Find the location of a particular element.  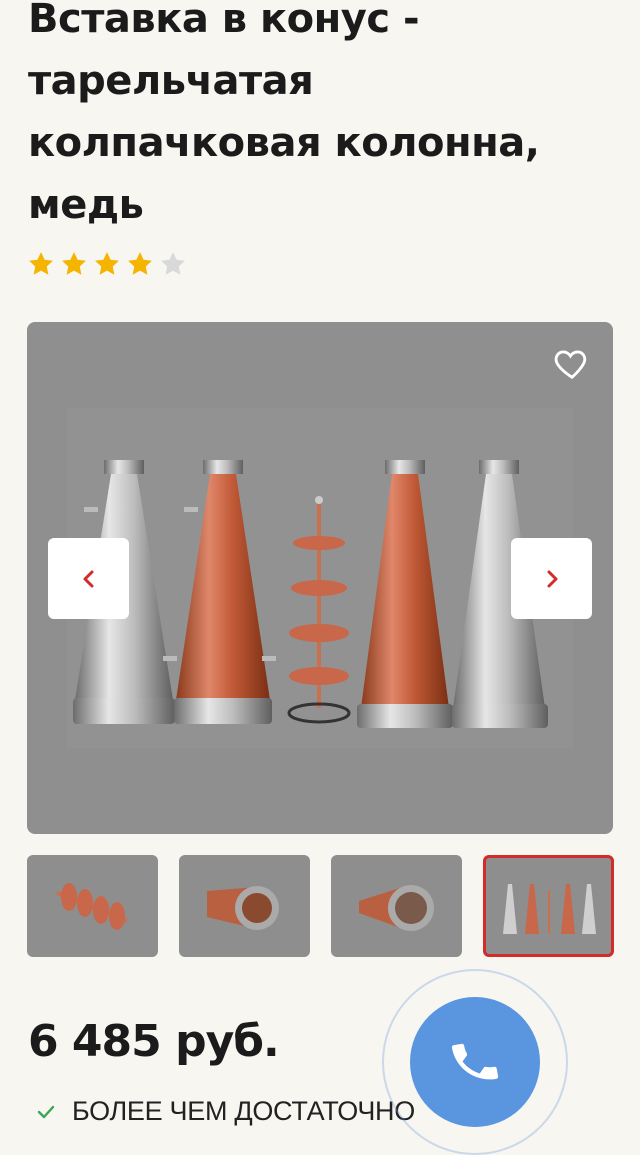

gallery-next-button is located at coordinates (551, 578).